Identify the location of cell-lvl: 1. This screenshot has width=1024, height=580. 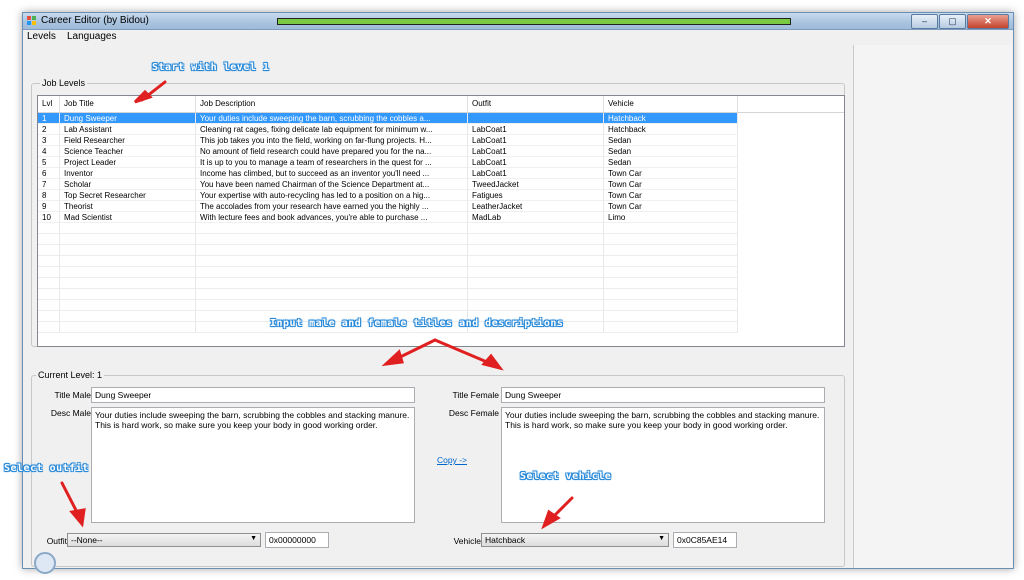
(49, 118).